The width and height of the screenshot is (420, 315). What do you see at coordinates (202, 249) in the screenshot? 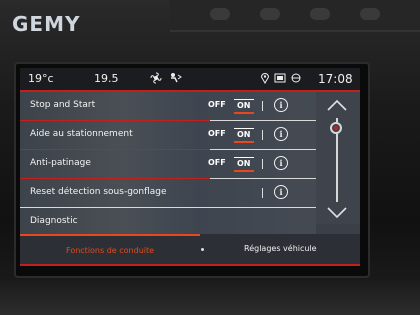
I see `page-dot` at bounding box center [202, 249].